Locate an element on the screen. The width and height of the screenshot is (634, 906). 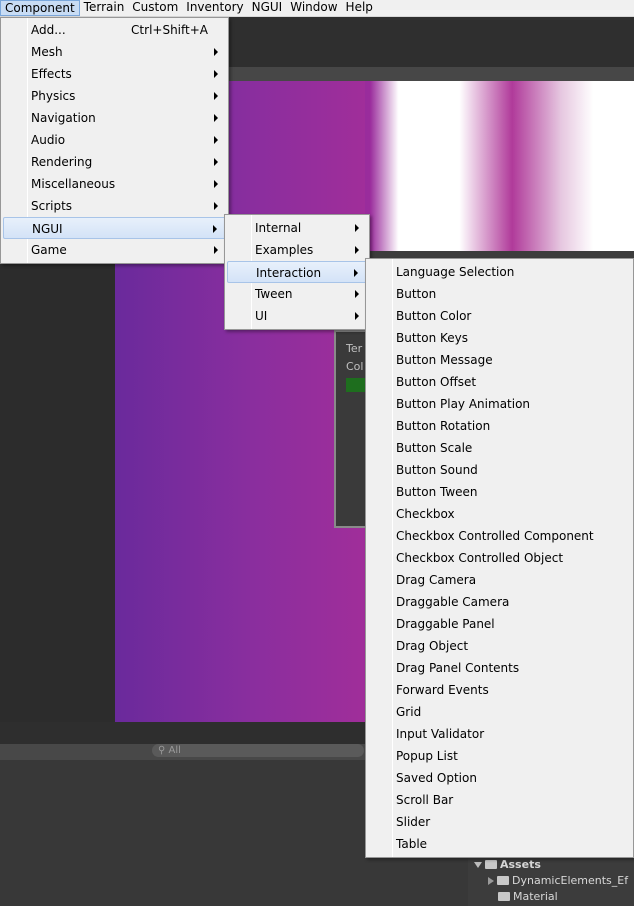
collapse-arrow-icon is located at coordinates (491, 880).